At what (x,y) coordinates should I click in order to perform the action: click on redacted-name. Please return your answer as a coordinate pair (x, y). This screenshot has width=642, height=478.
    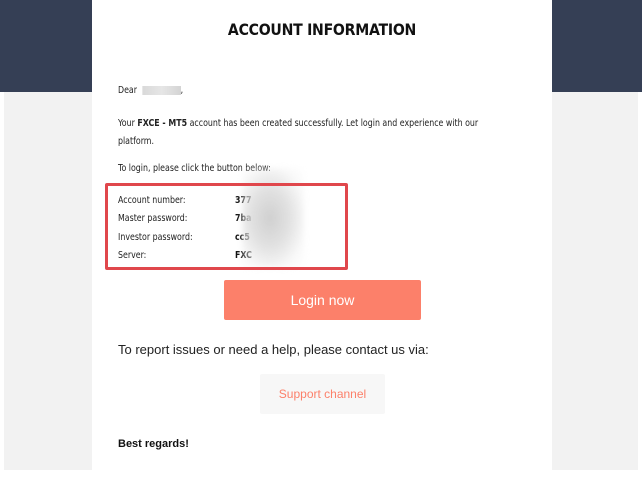
    Looking at the image, I should click on (161, 90).